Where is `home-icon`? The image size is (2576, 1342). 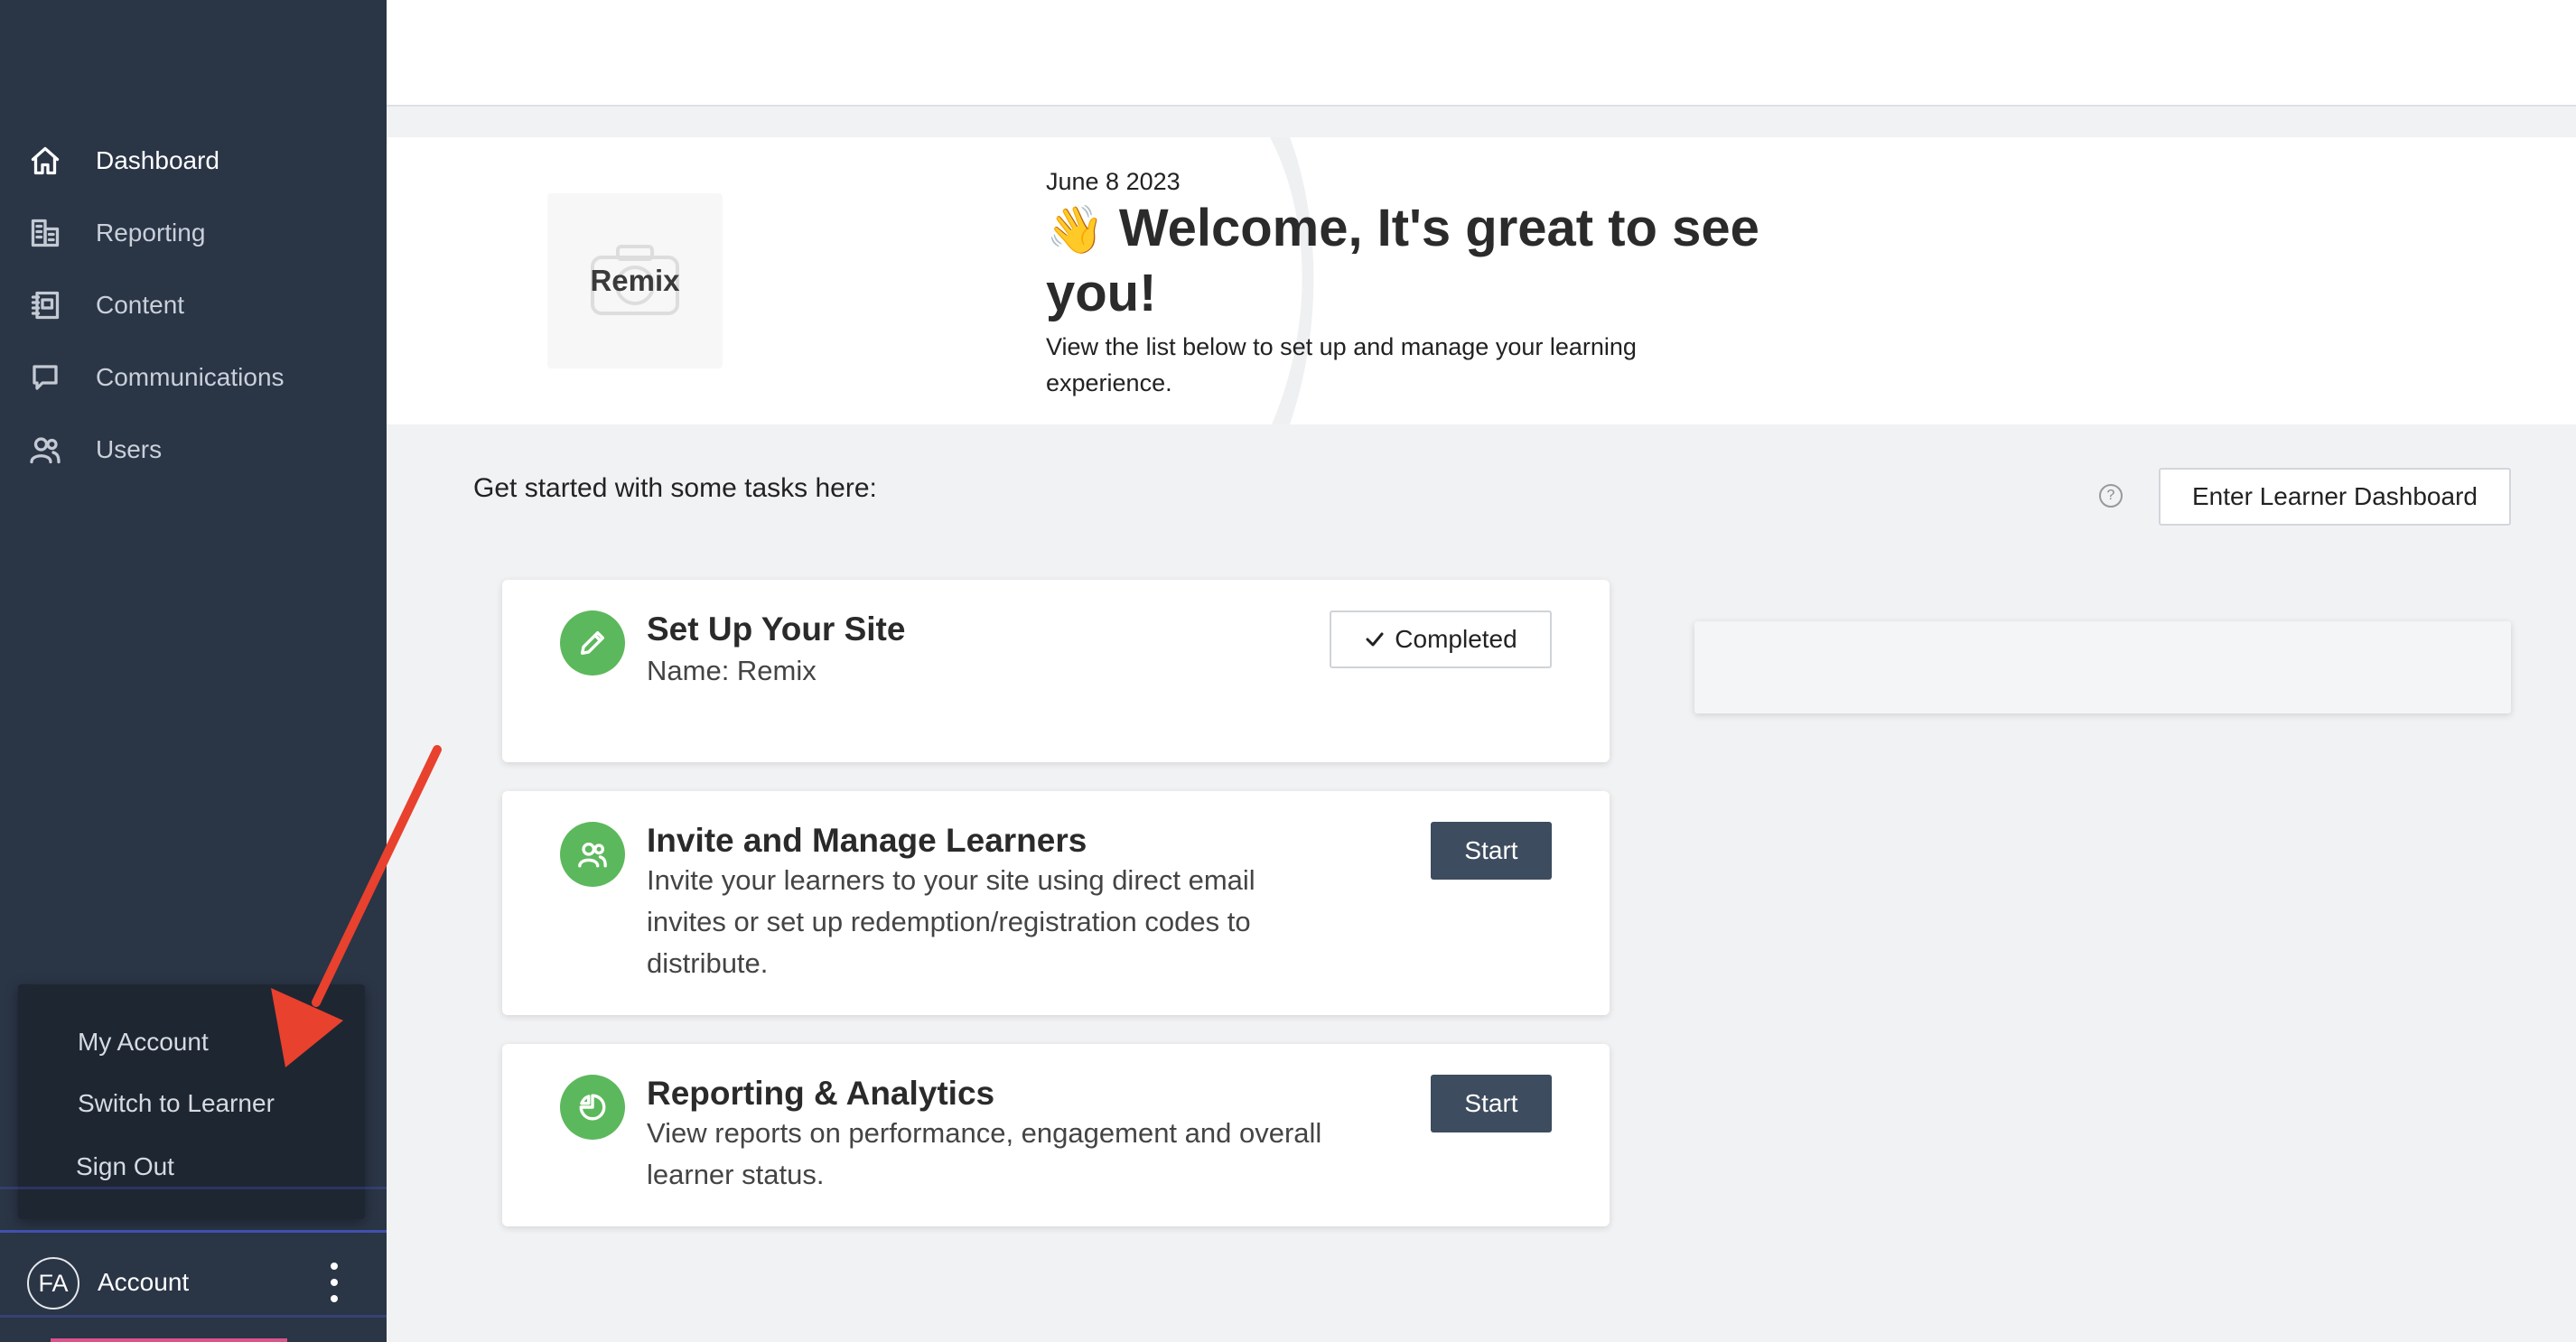
home-icon is located at coordinates (45, 161).